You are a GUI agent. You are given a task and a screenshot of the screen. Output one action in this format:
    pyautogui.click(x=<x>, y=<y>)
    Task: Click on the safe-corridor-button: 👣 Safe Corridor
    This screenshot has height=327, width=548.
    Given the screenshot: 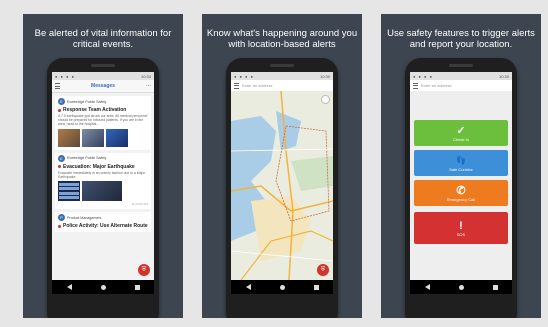 What is the action you would take?
    pyautogui.click(x=461, y=163)
    